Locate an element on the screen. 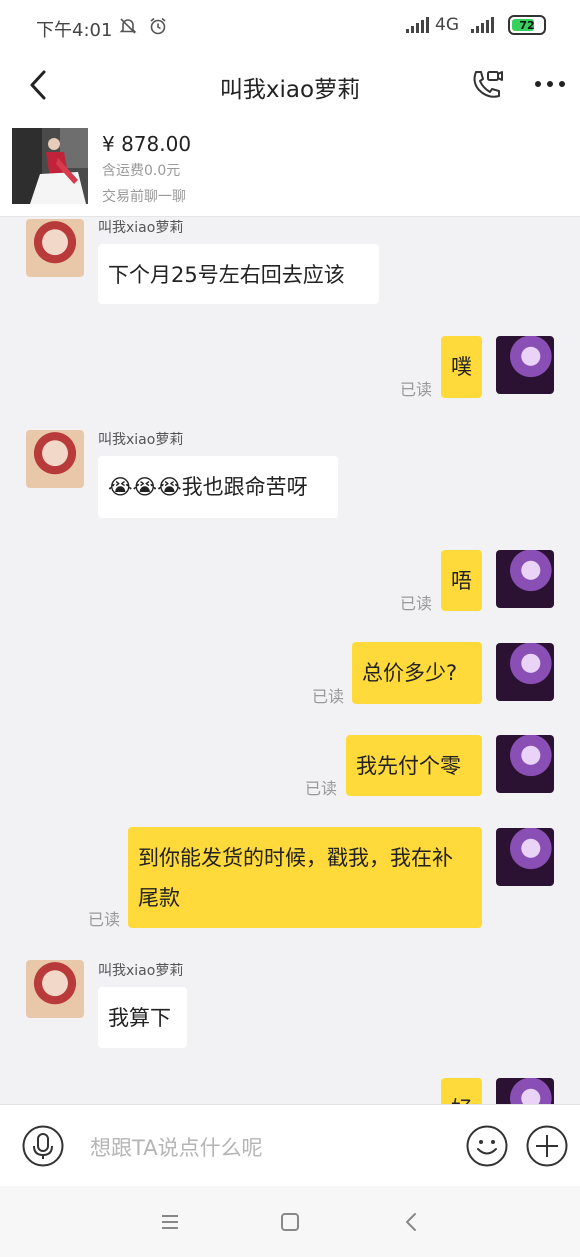  status-bar: 下午4:01 4G 72 is located at coordinates (290, 28).